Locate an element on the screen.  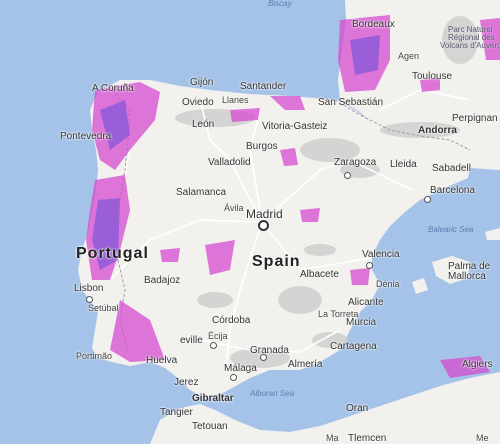
madrid-marker is located at coordinates (263, 225).